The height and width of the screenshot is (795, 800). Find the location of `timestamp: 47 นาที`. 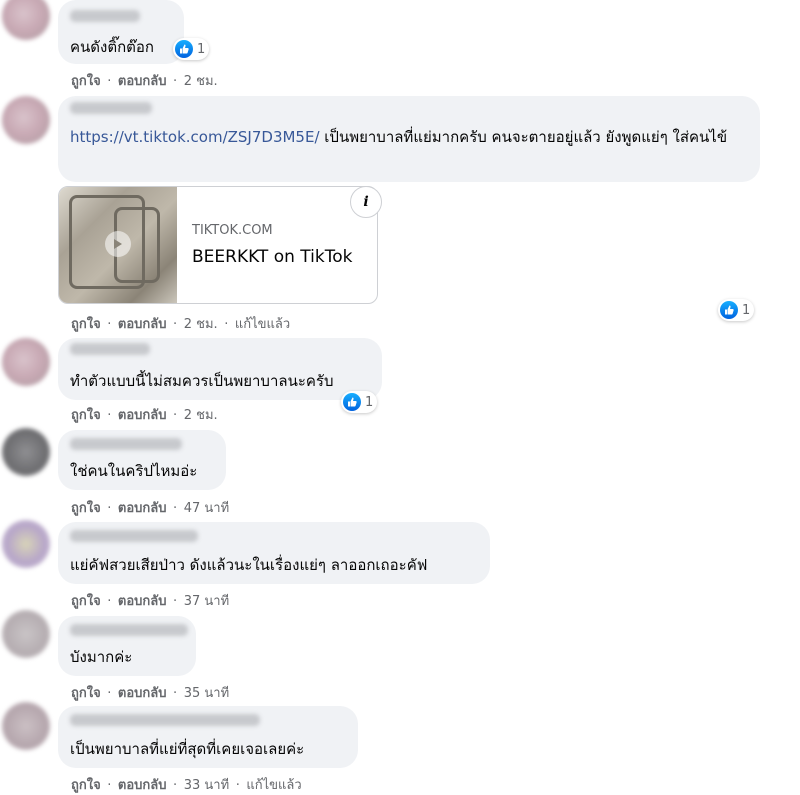

timestamp: 47 นาที is located at coordinates (206, 508).